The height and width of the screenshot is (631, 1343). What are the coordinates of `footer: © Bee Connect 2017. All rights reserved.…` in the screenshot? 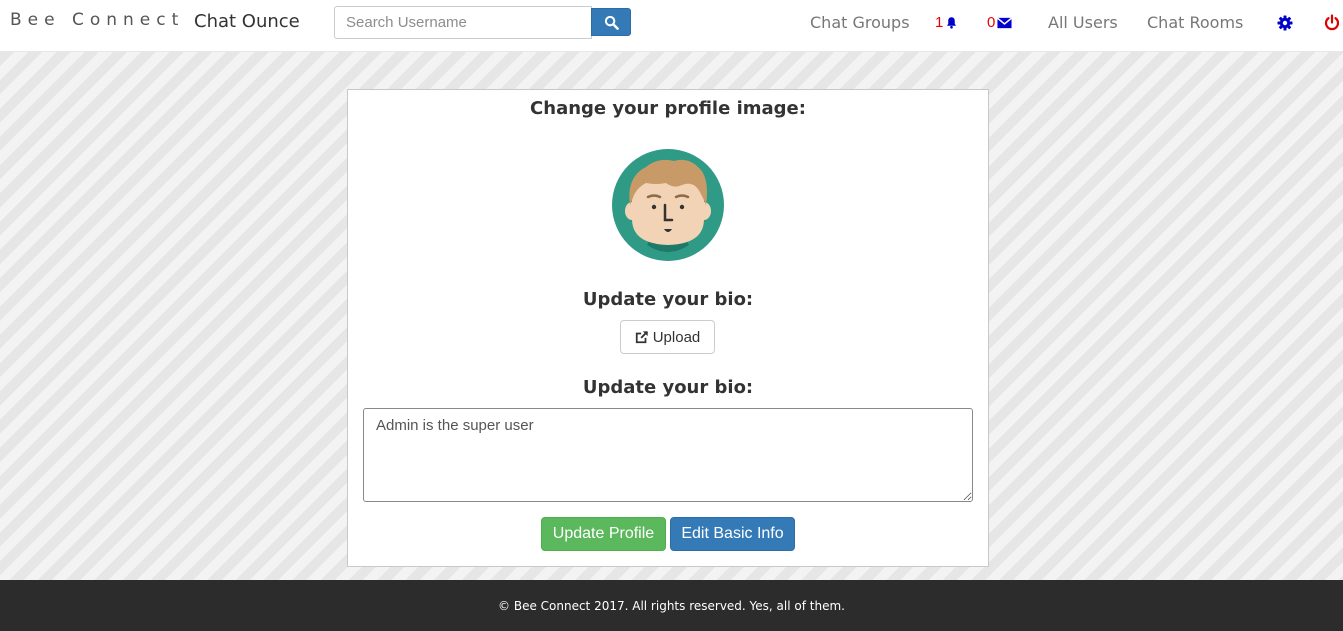 It's located at (671, 605).